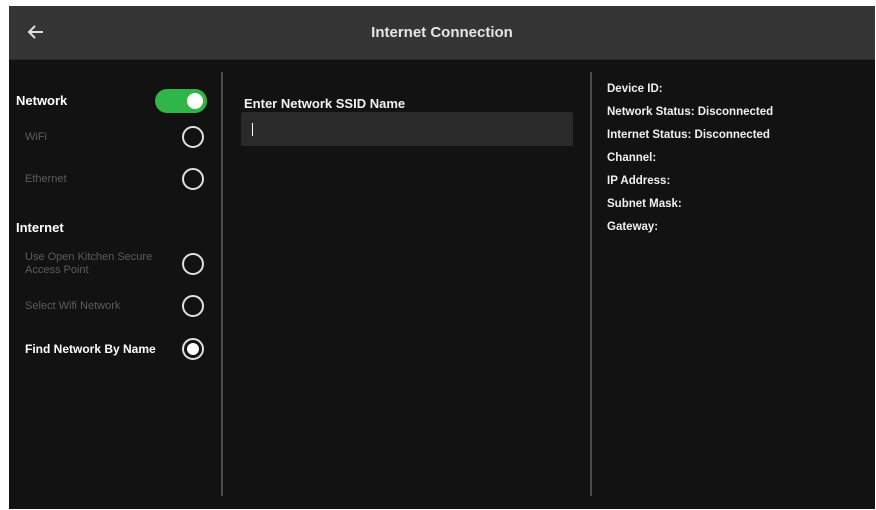  What do you see at coordinates (252, 129) in the screenshot?
I see `text-caret` at bounding box center [252, 129].